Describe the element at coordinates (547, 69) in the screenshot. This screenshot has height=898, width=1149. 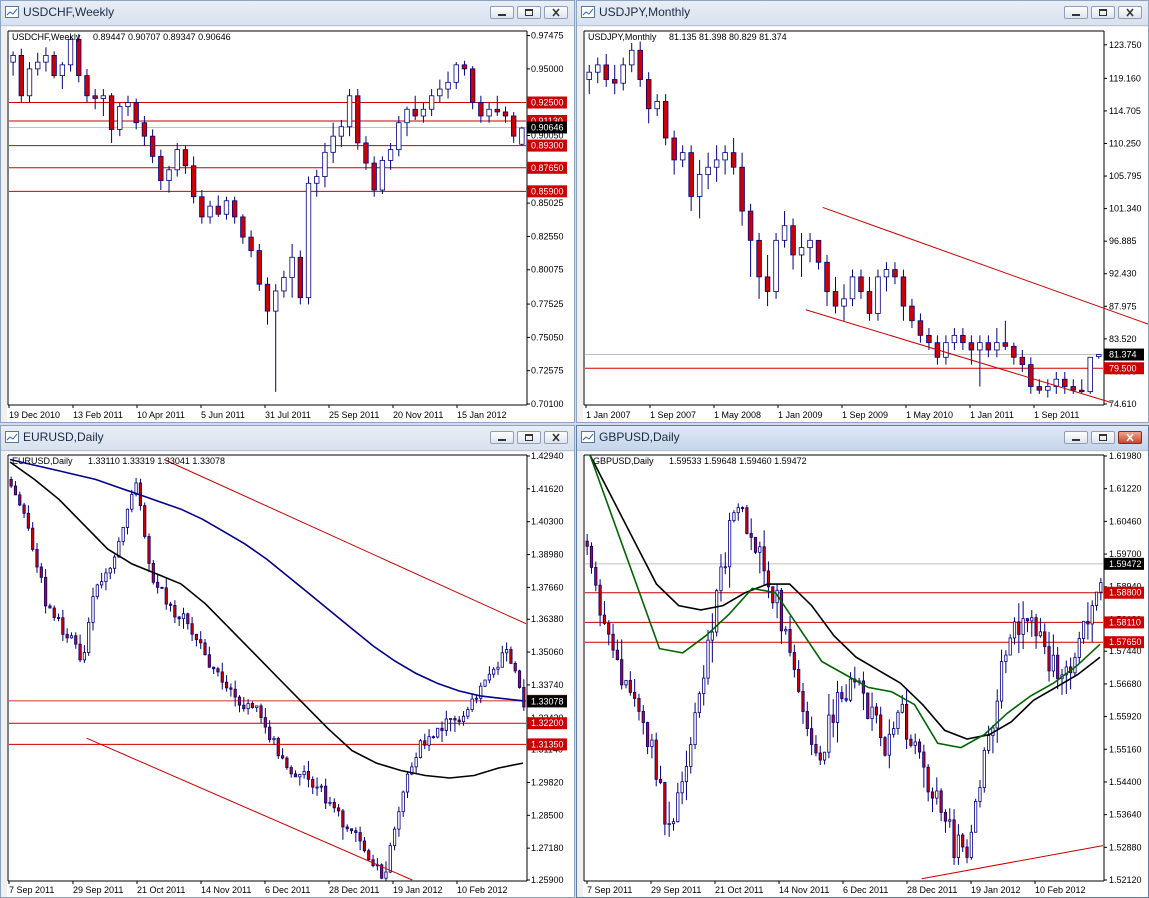
I see `y-tick-label: 0.95000` at that location.